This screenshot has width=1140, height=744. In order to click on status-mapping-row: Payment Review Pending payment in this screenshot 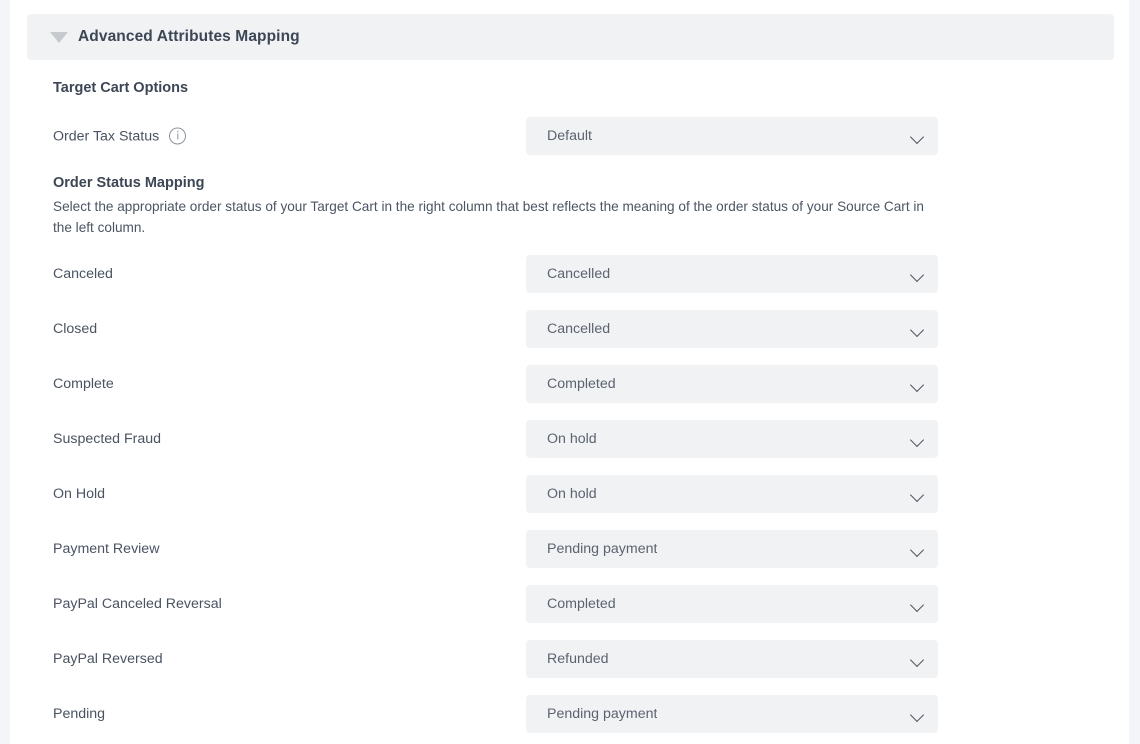, I will do `click(569, 549)`.